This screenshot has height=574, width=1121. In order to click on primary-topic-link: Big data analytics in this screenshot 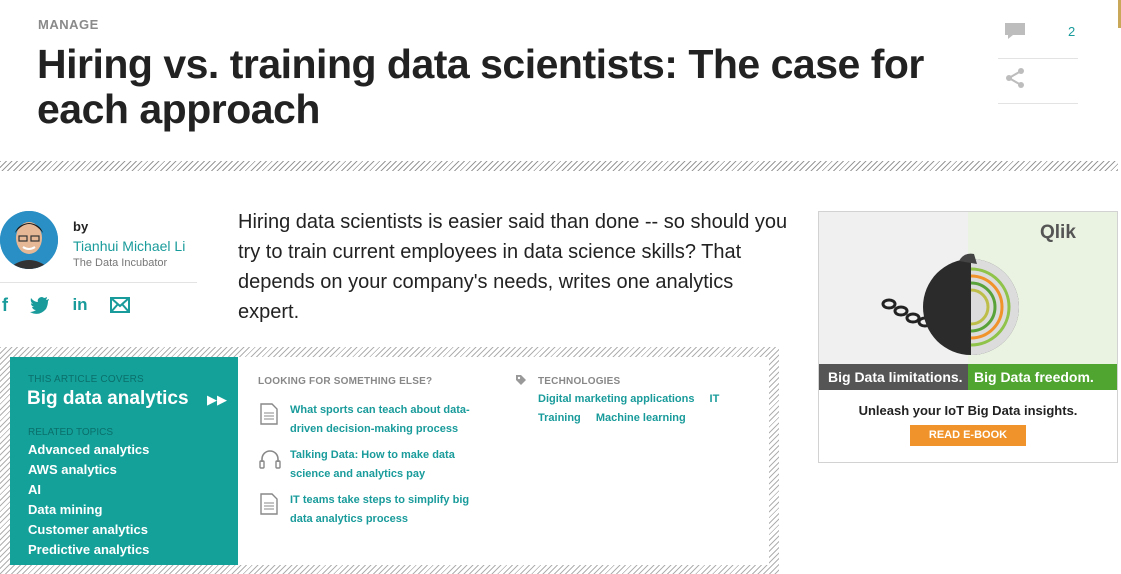, I will do `click(108, 399)`.